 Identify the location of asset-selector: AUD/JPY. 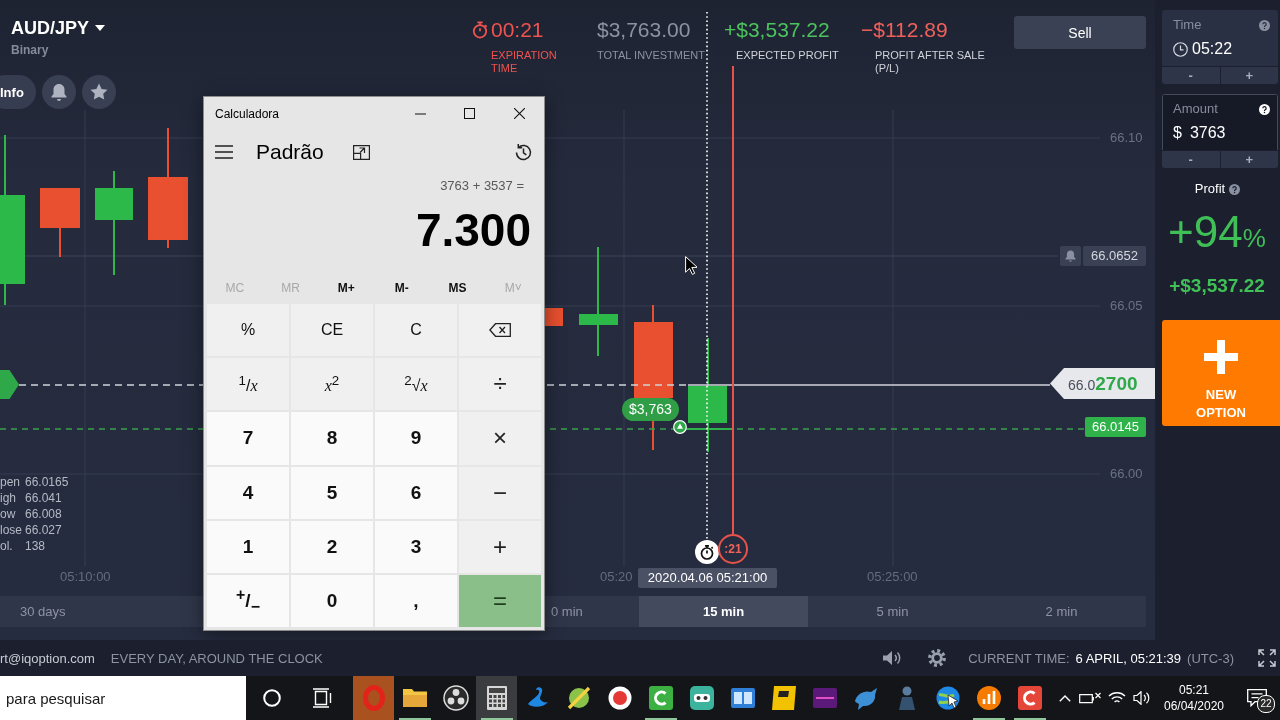
(58, 28).